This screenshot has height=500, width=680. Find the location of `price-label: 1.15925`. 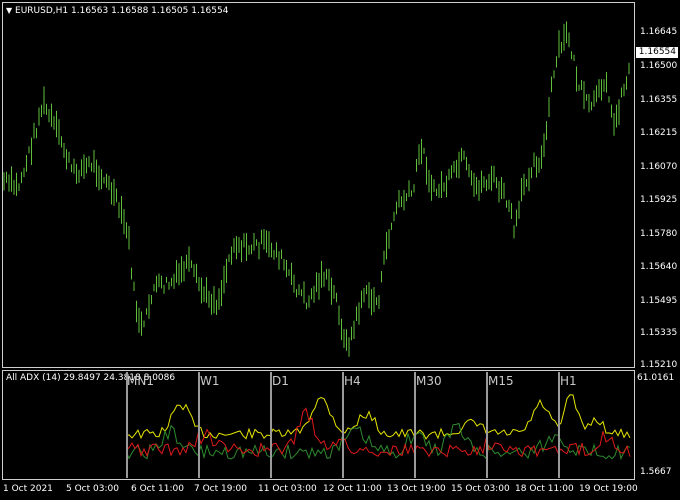

price-label: 1.15925 is located at coordinates (659, 200).